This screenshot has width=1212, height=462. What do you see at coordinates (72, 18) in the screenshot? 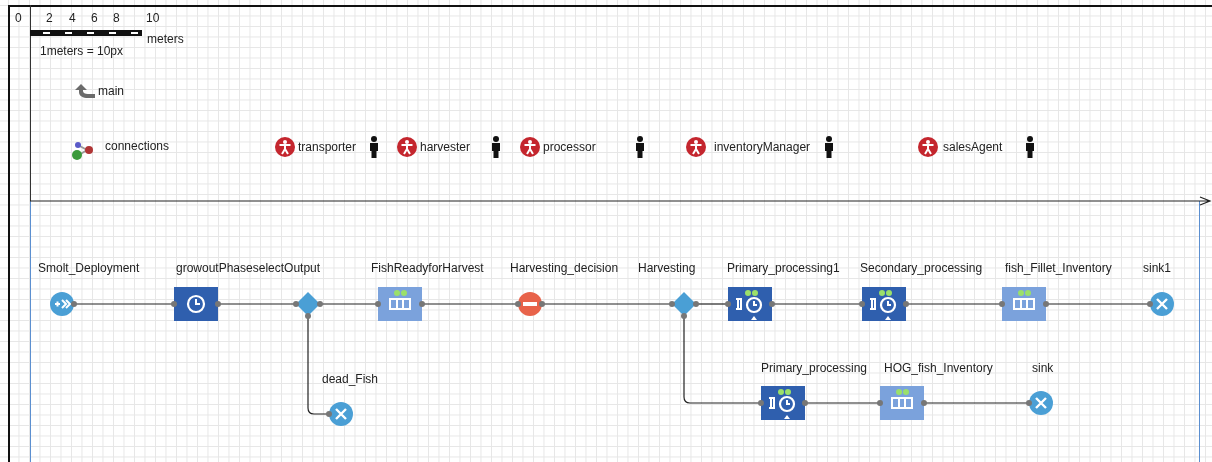
I see `ruler-label: 4` at bounding box center [72, 18].